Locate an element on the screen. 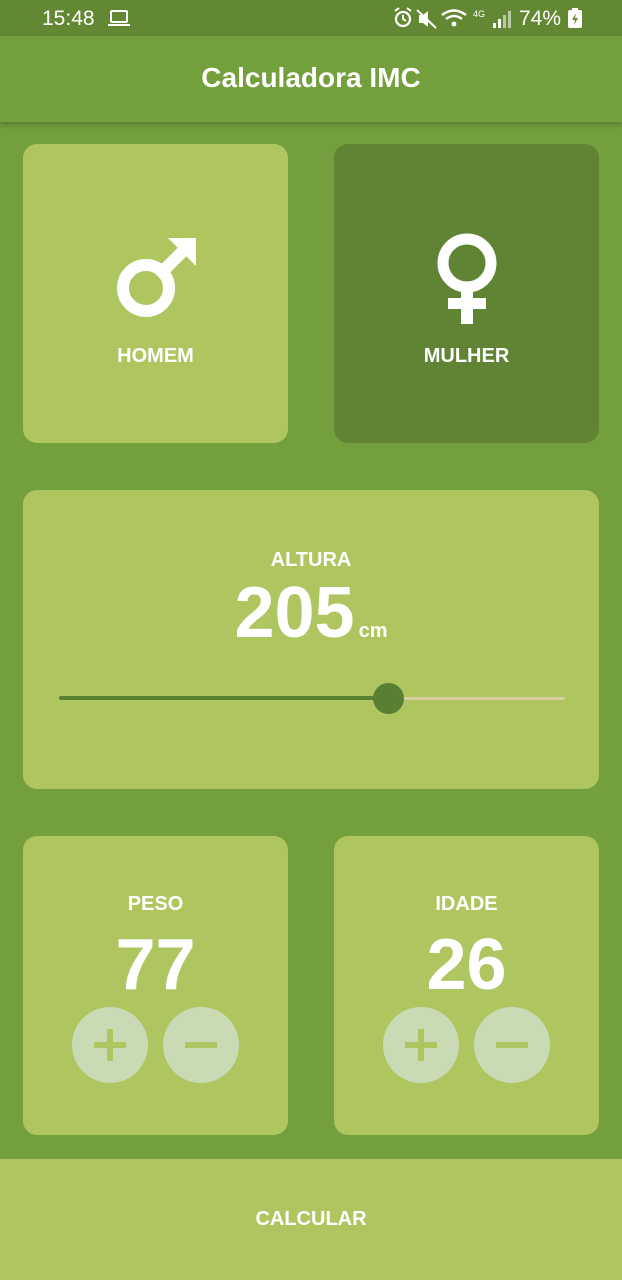  female-card: MULHER is located at coordinates (466, 293).